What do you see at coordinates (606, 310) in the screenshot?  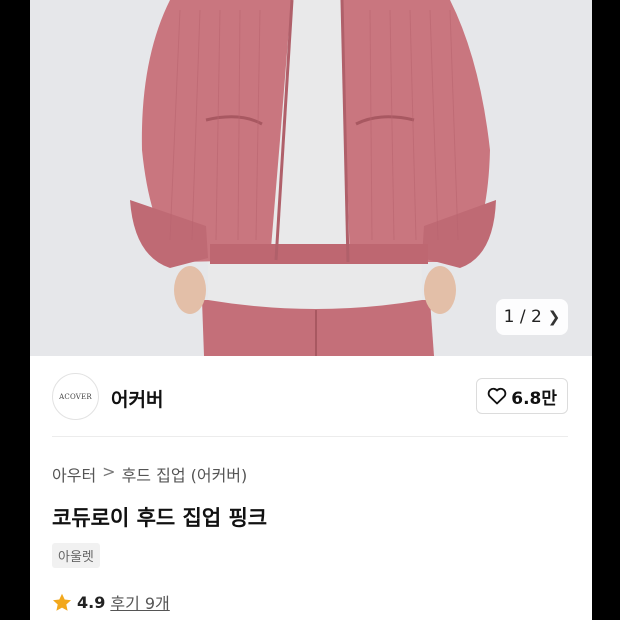 I see `right-black-bar` at bounding box center [606, 310].